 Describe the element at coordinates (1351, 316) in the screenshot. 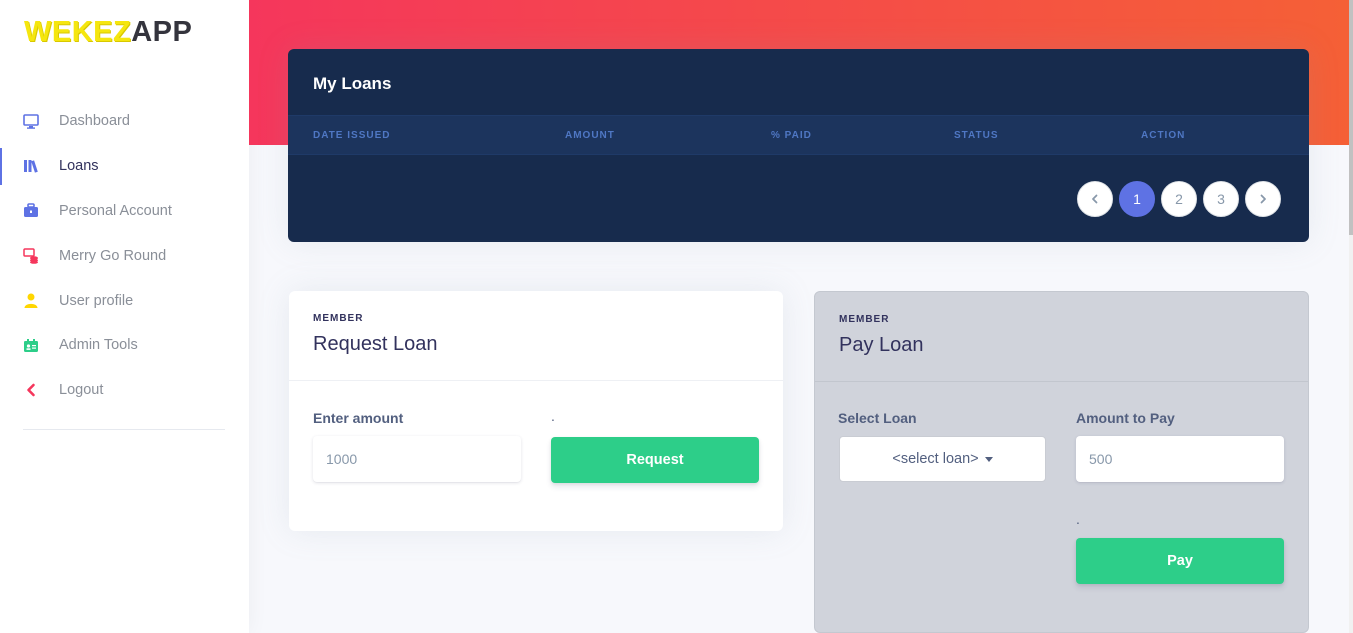

I see `scrollbar` at that location.